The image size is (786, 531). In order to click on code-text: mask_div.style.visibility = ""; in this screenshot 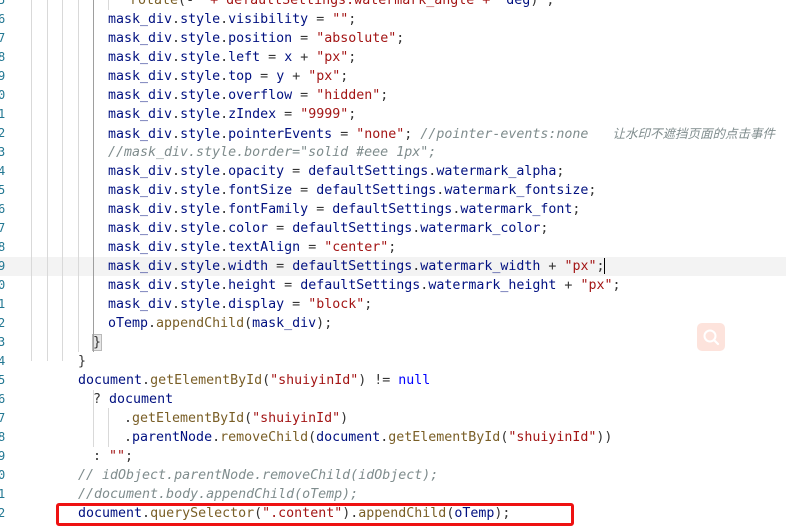, I will do `click(232, 19)`.